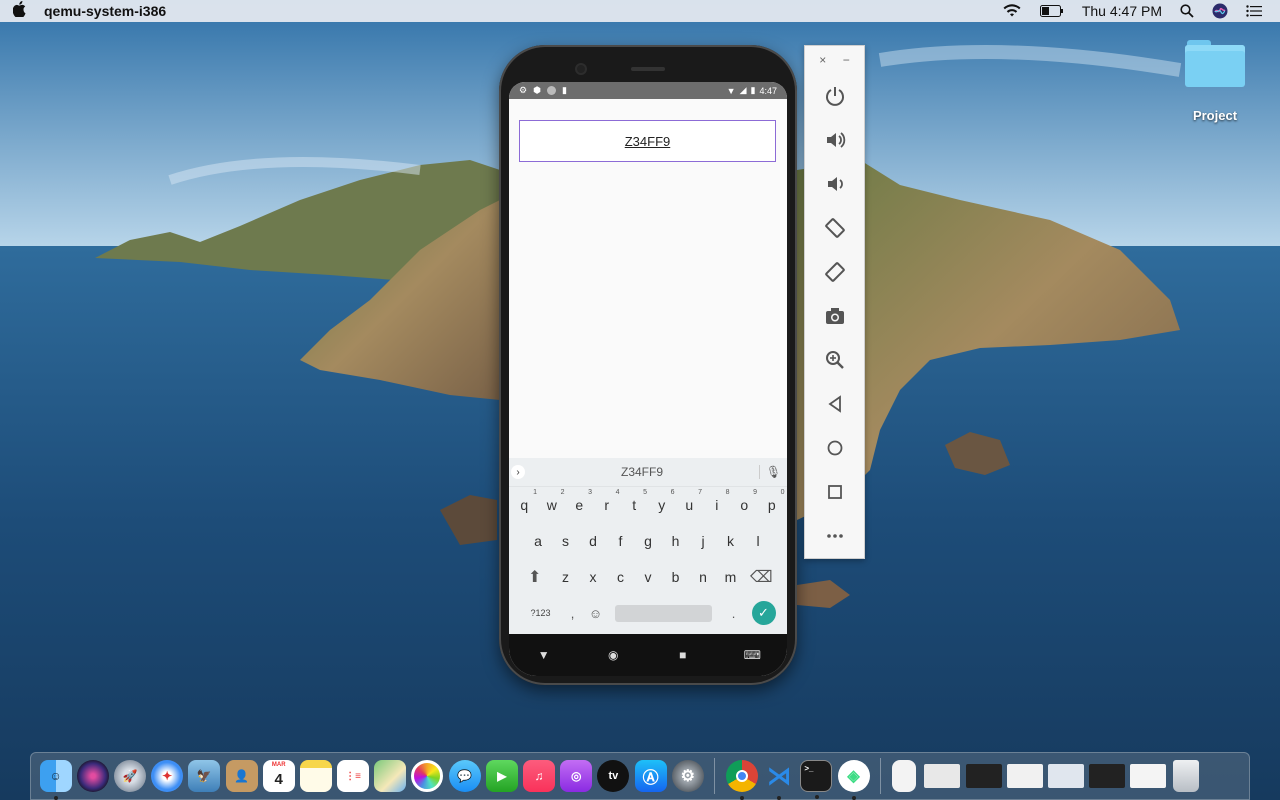 The image size is (1280, 800). Describe the element at coordinates (593, 541) in the screenshot. I see `key-d: d` at that location.